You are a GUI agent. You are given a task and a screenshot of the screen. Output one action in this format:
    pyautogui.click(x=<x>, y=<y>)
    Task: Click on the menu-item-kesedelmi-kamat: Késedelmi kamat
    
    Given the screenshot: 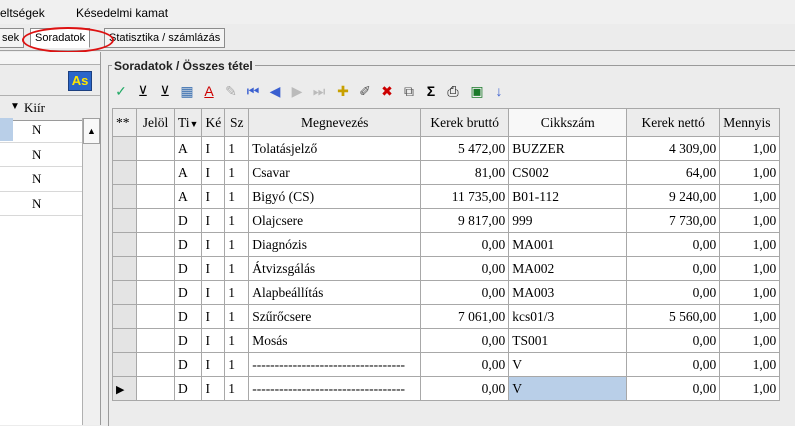 What is the action you would take?
    pyautogui.click(x=122, y=13)
    